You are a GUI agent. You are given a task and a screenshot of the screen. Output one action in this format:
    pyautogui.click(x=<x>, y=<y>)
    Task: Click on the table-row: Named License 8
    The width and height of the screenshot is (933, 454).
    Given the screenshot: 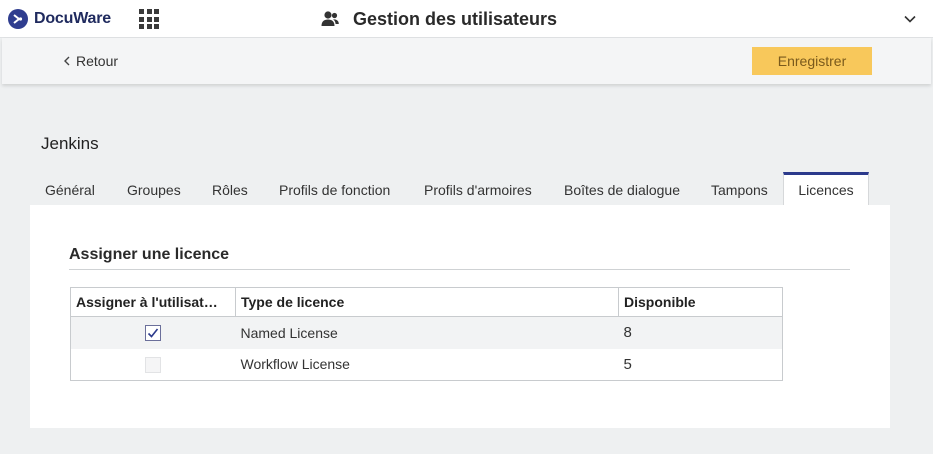 What is the action you would take?
    pyautogui.click(x=426, y=332)
    